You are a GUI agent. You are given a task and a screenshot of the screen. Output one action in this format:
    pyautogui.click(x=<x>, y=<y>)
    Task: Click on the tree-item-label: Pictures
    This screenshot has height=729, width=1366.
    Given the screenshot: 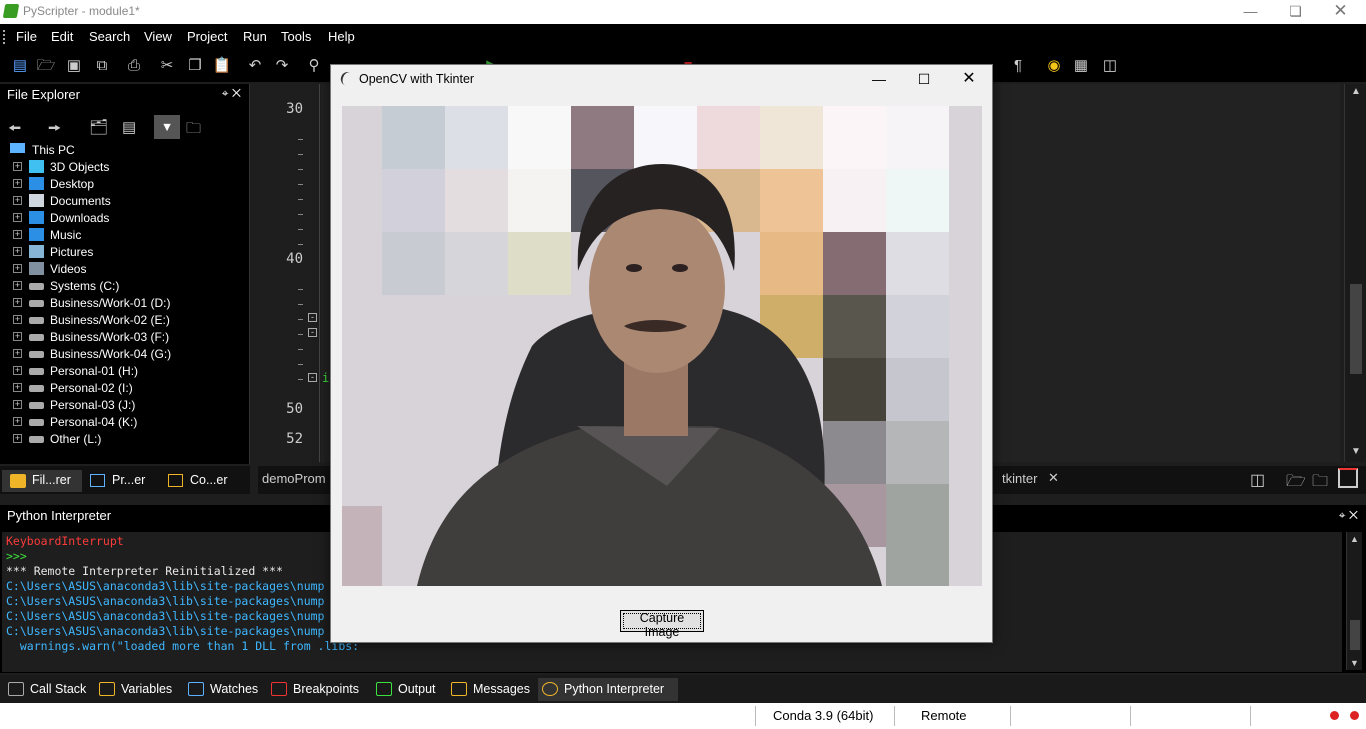 What is the action you would take?
    pyautogui.click(x=72, y=252)
    